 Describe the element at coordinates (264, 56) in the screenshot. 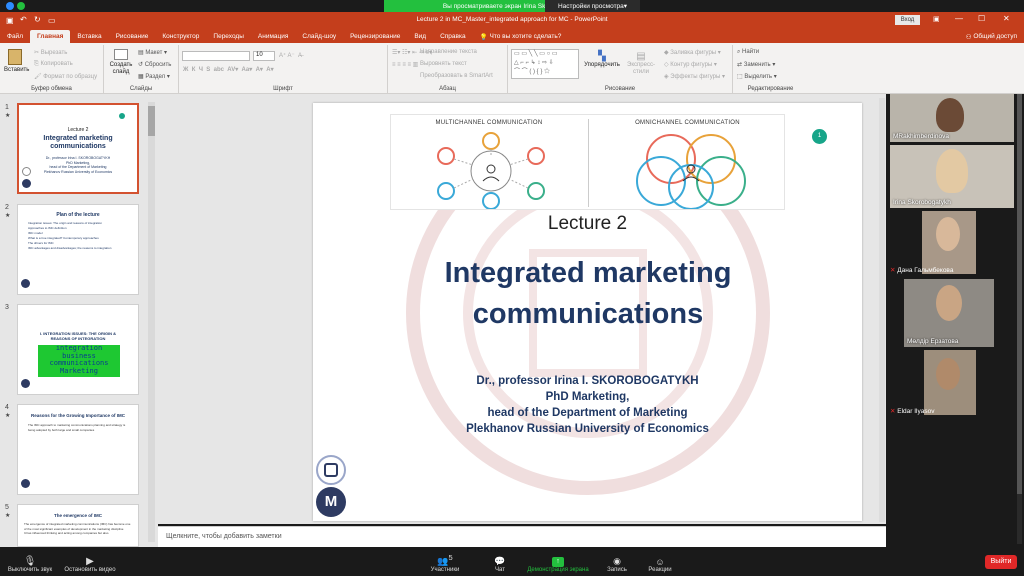

I see `font-size-box: 10` at that location.